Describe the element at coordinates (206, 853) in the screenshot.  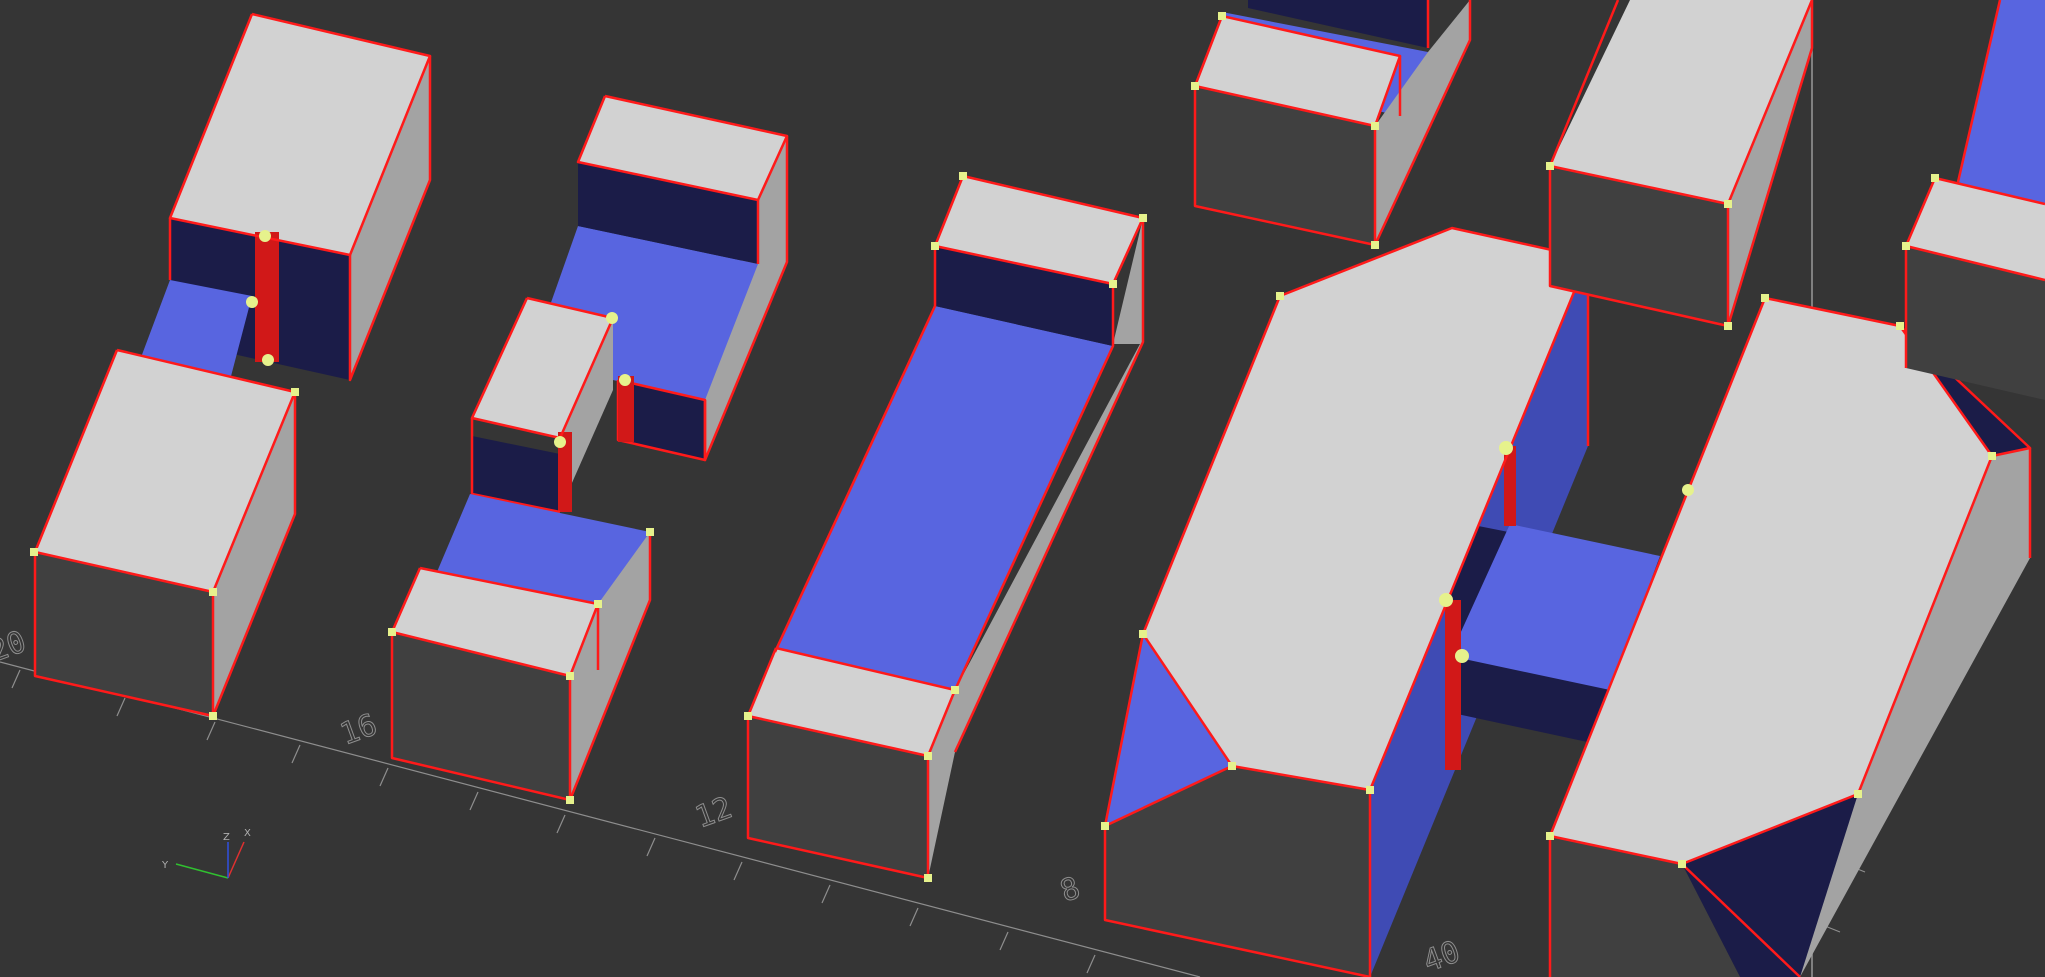
I see `axes-widget: X Y Z` at that location.